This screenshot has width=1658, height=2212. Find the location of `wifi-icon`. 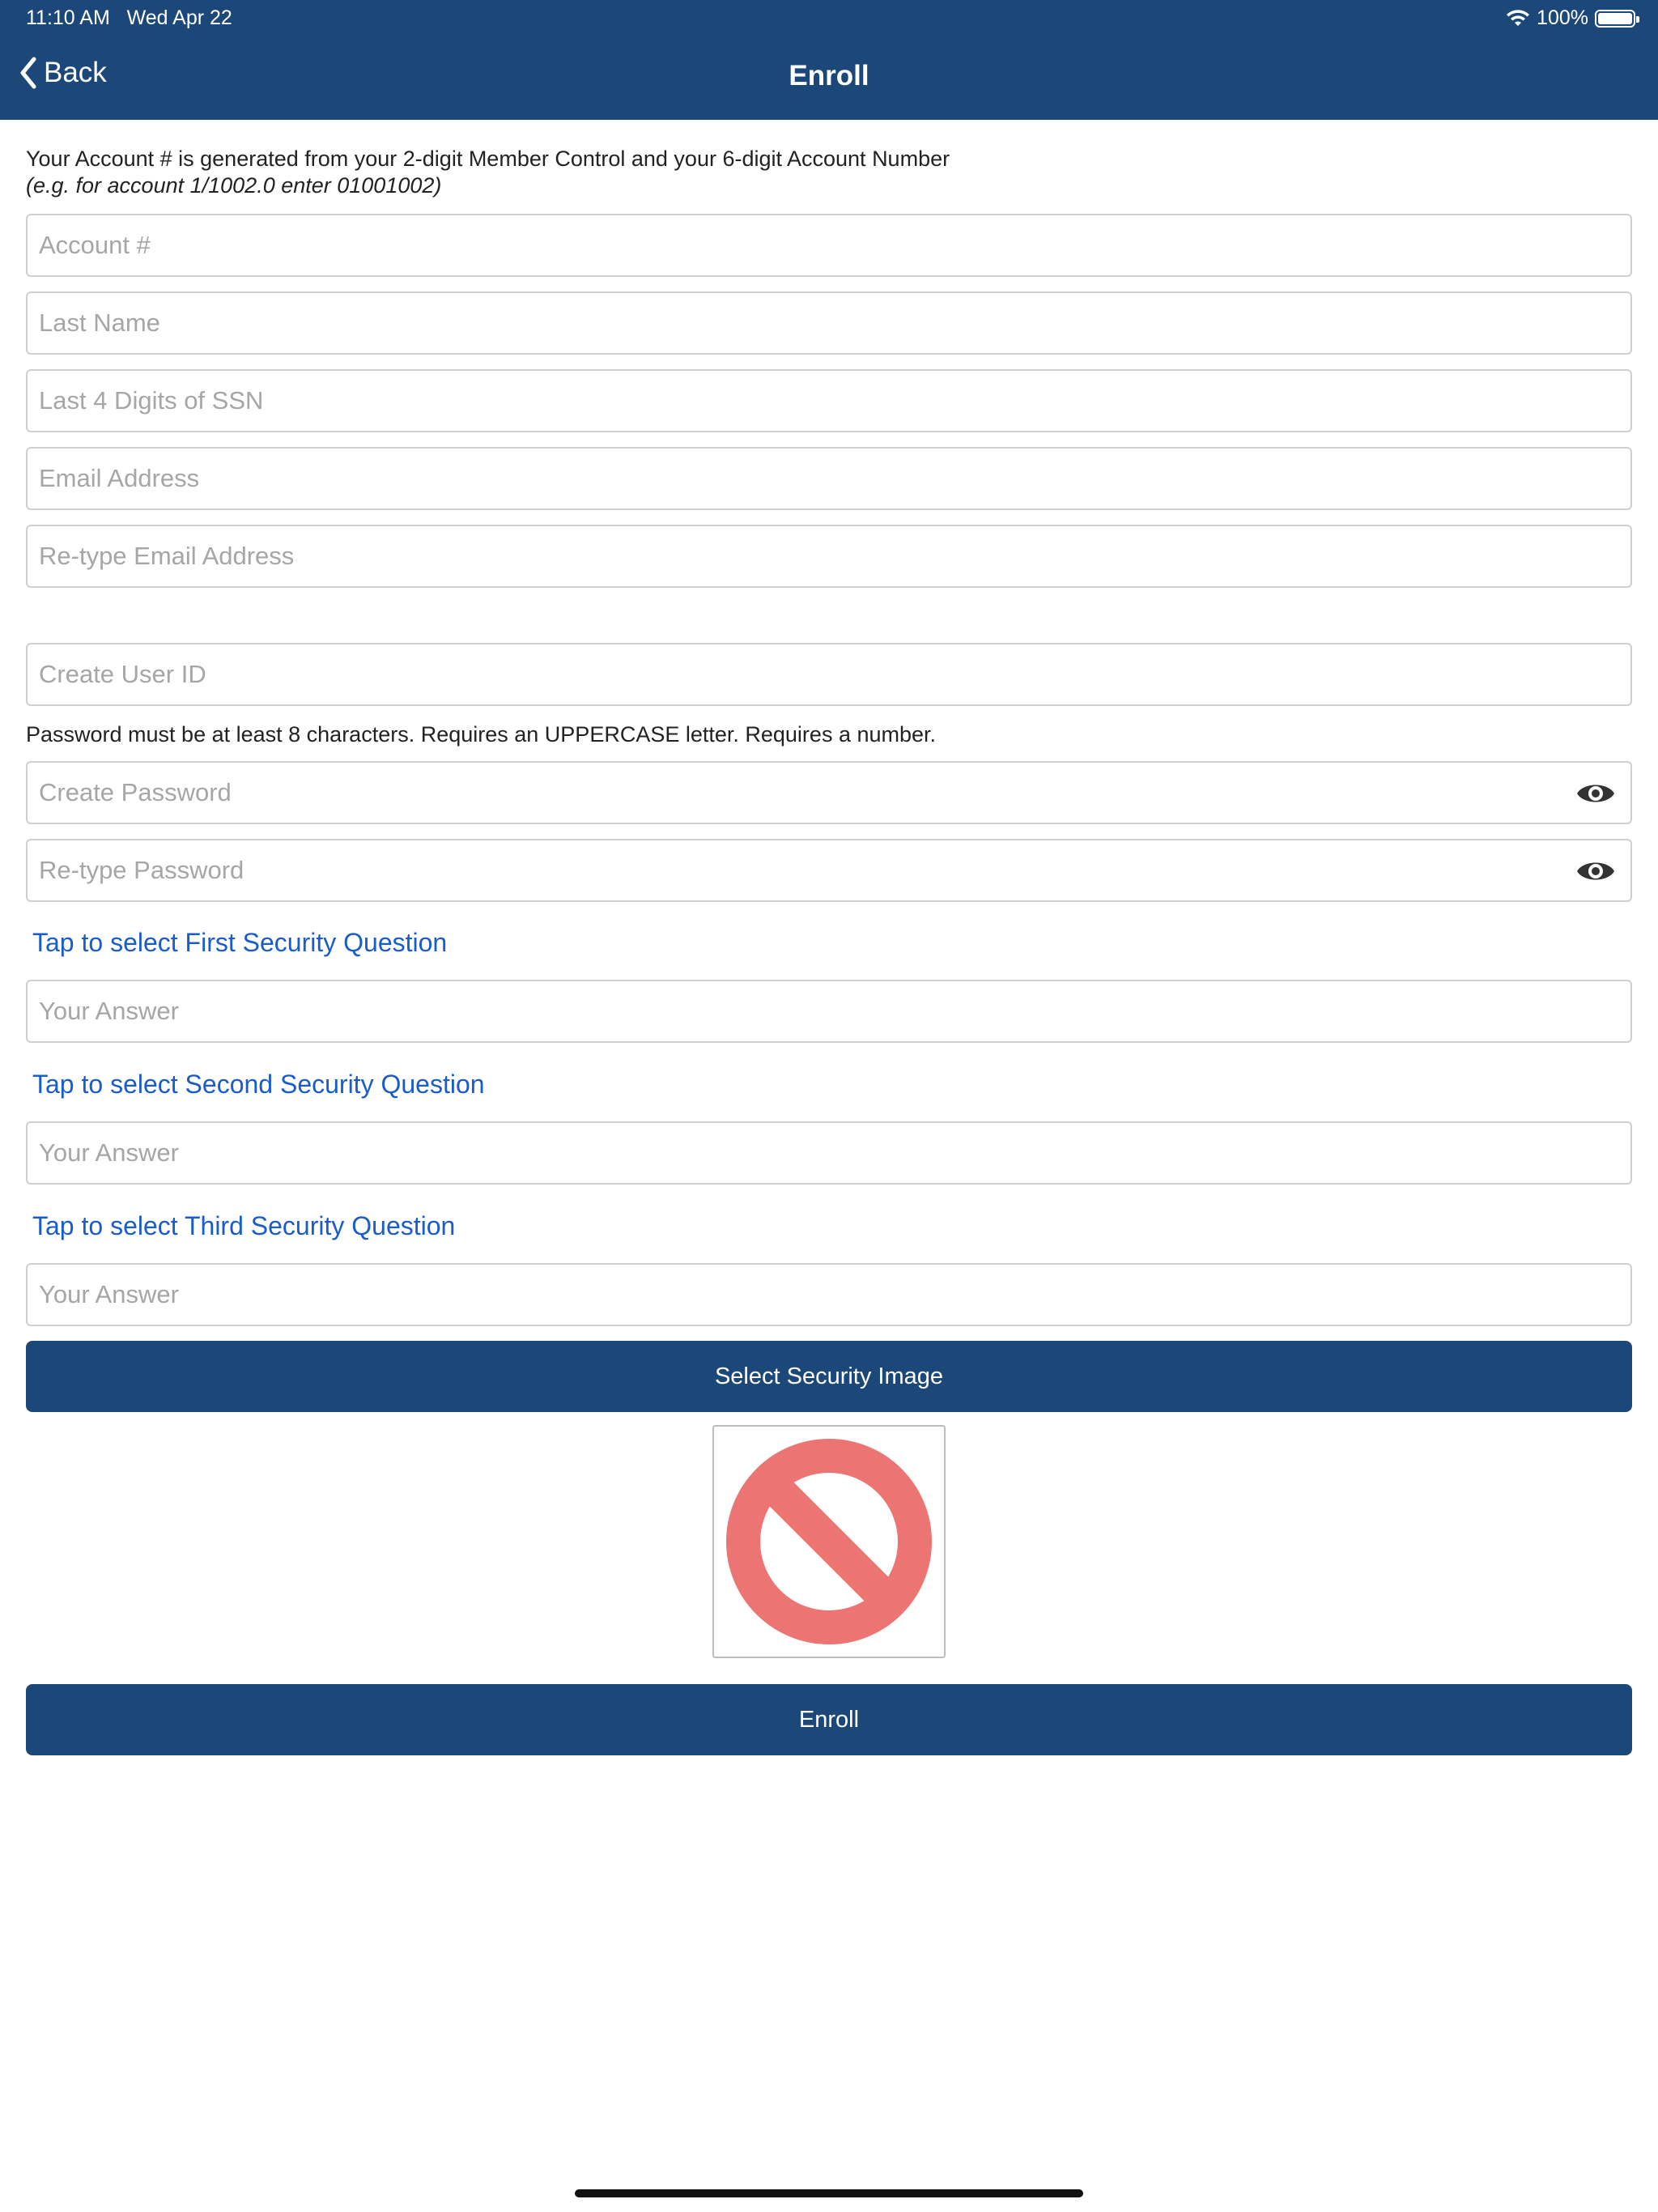

wifi-icon is located at coordinates (1518, 18).